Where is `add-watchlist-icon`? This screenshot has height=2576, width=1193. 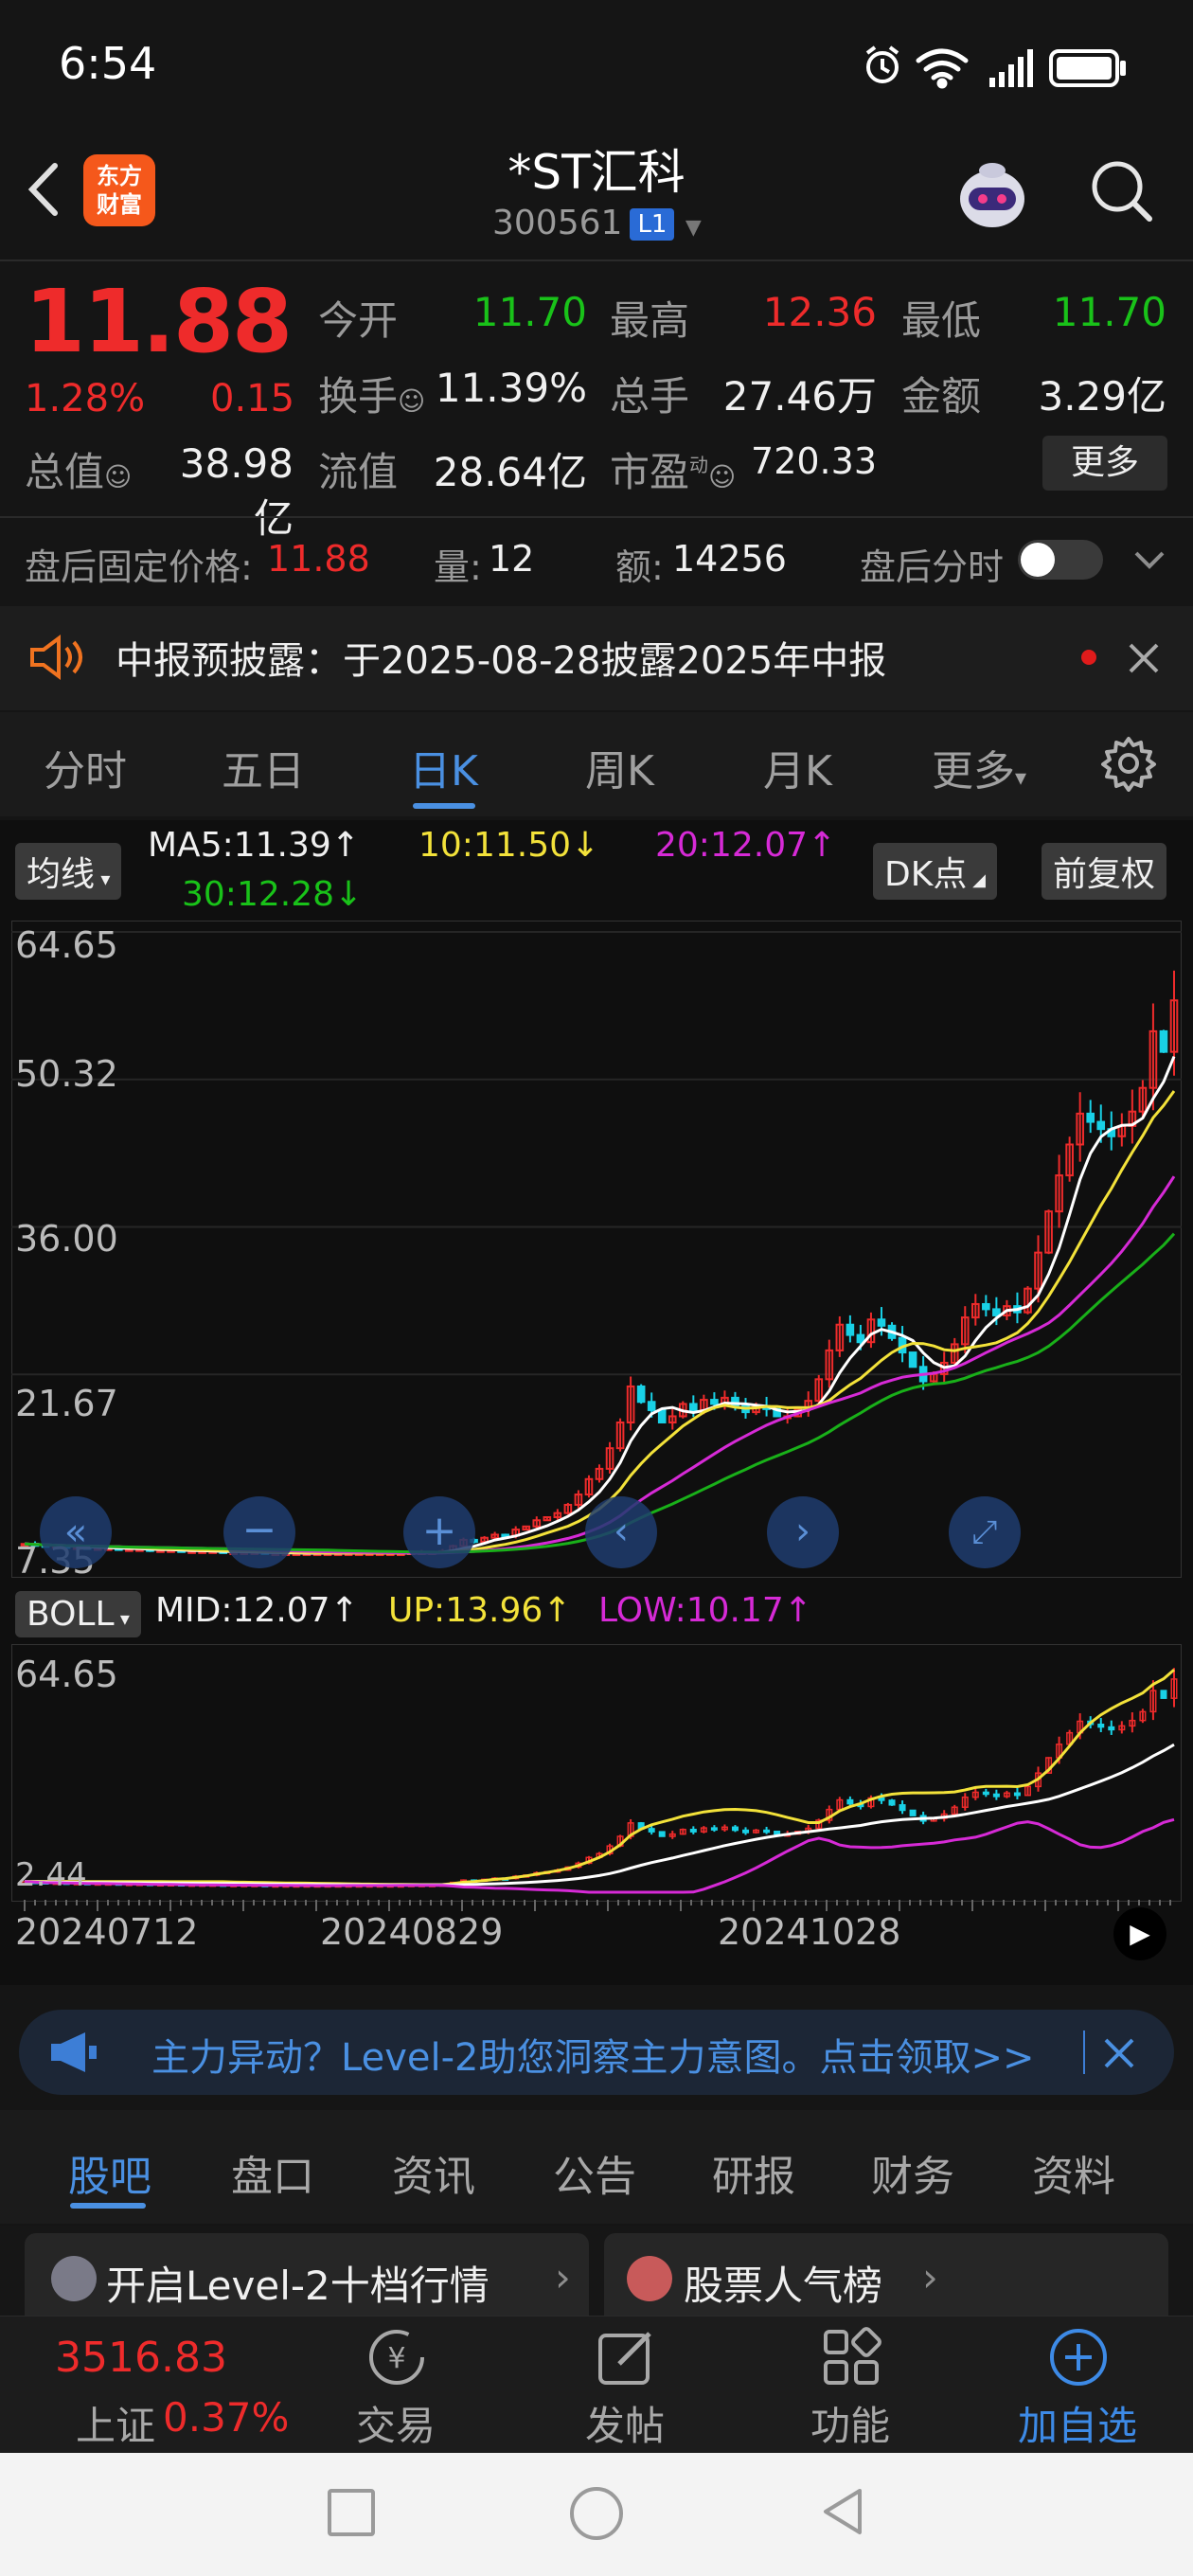
add-watchlist-icon is located at coordinates (1078, 2357).